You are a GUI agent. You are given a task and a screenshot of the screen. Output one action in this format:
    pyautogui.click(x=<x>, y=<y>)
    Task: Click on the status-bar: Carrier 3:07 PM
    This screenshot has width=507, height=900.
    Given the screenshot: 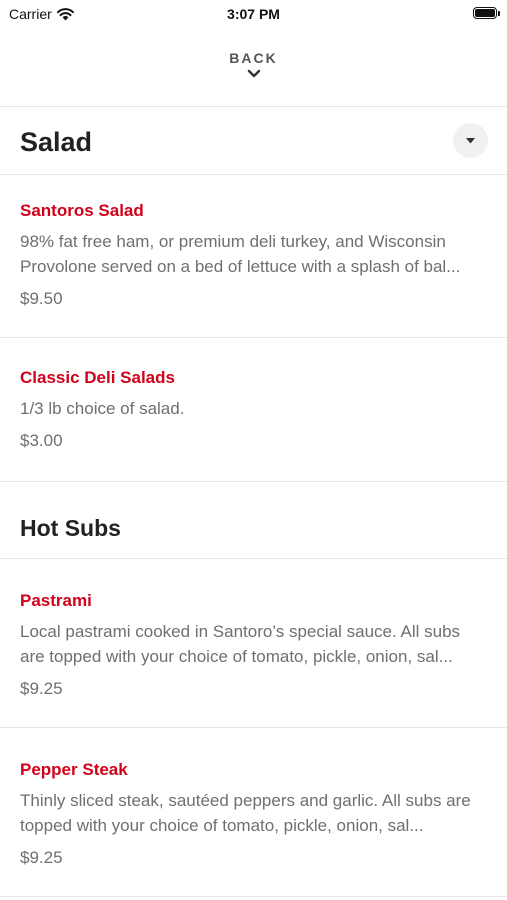 What is the action you would take?
    pyautogui.click(x=253, y=14)
    